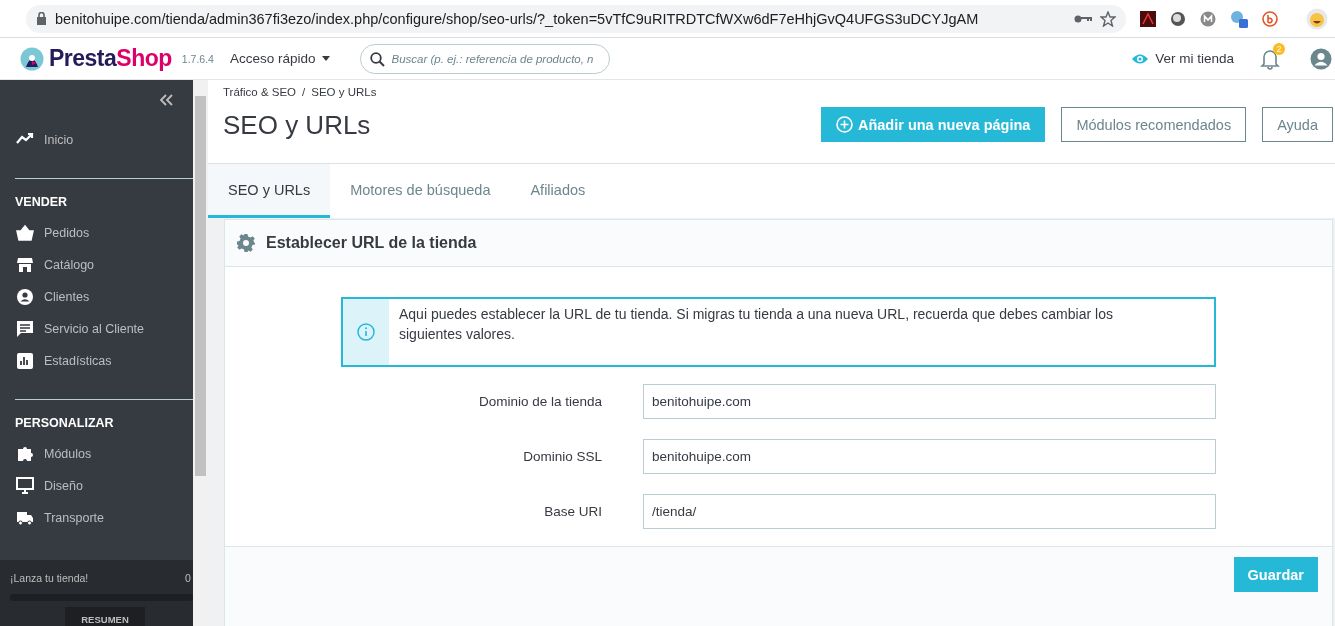 The width and height of the screenshot is (1335, 626). Describe the element at coordinates (279, 58) in the screenshot. I see `quick-access-menu: Acceso rápido` at that location.